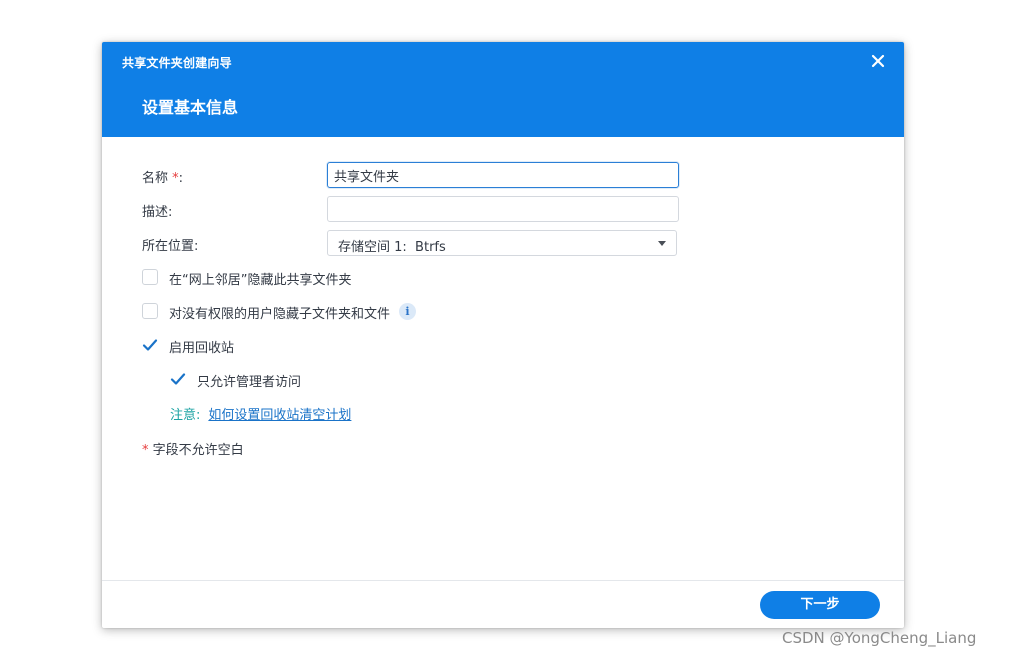  I want to click on admin-only-option: 只允许管理者访问, so click(270, 380).